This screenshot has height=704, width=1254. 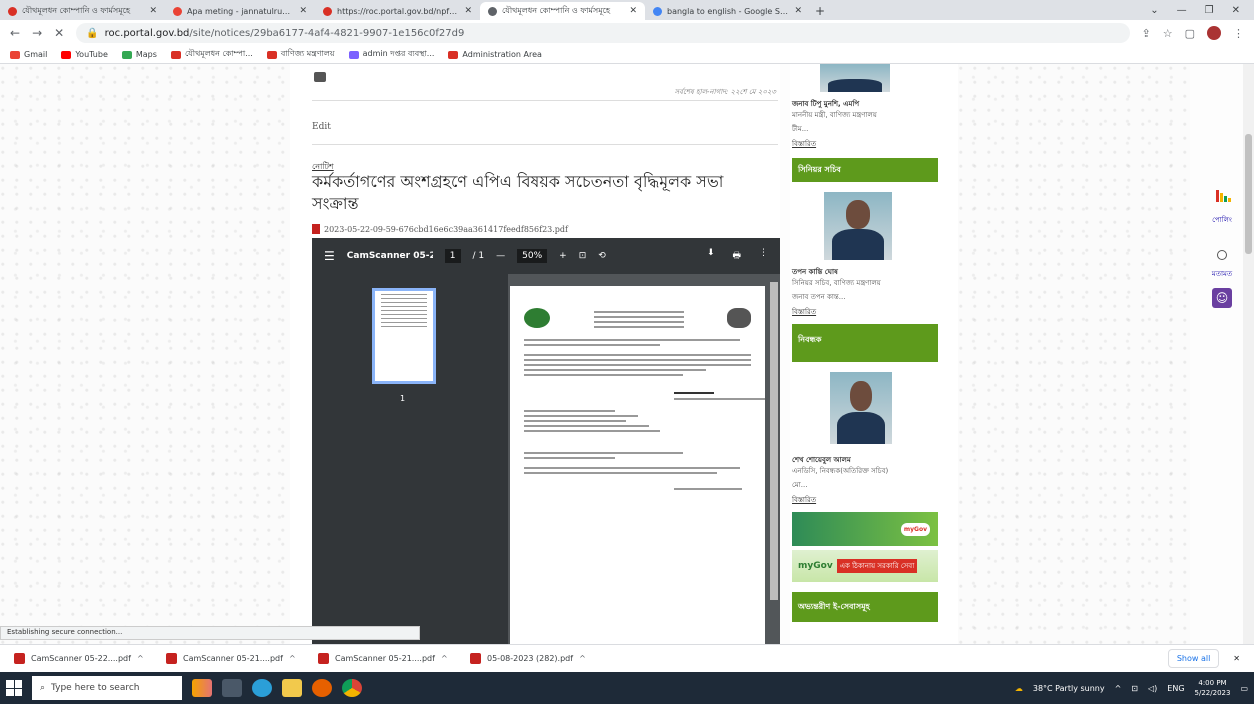 I want to click on zoom-in-button: +, so click(x=563, y=256).